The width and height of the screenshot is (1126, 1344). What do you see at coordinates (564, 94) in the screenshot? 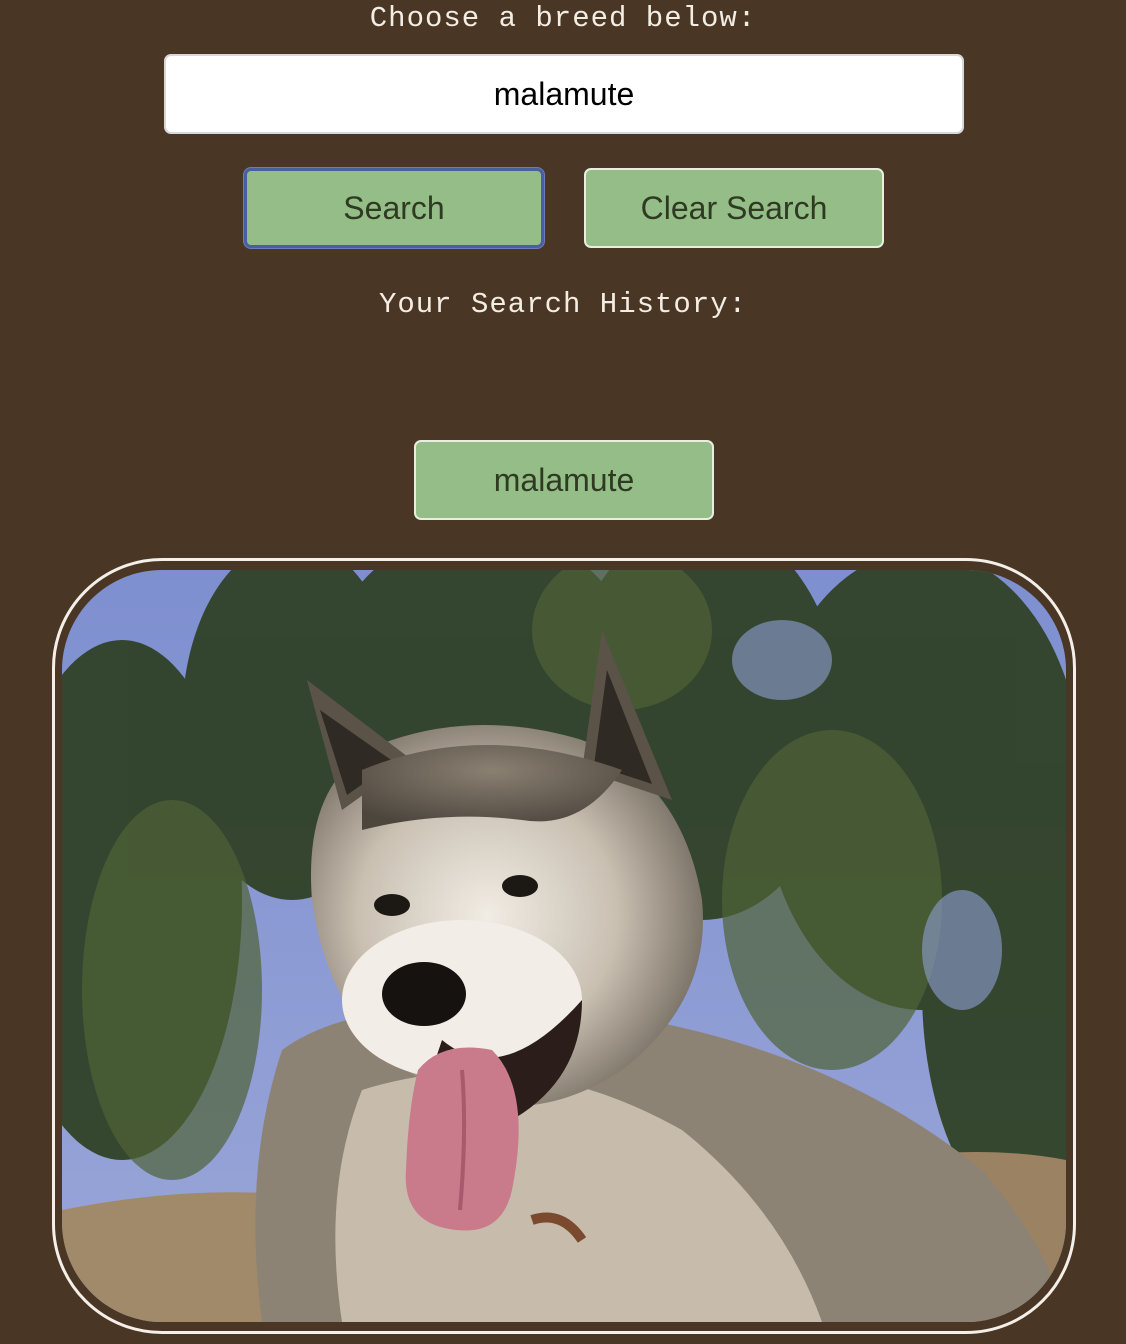
I see `breed-search-input` at bounding box center [564, 94].